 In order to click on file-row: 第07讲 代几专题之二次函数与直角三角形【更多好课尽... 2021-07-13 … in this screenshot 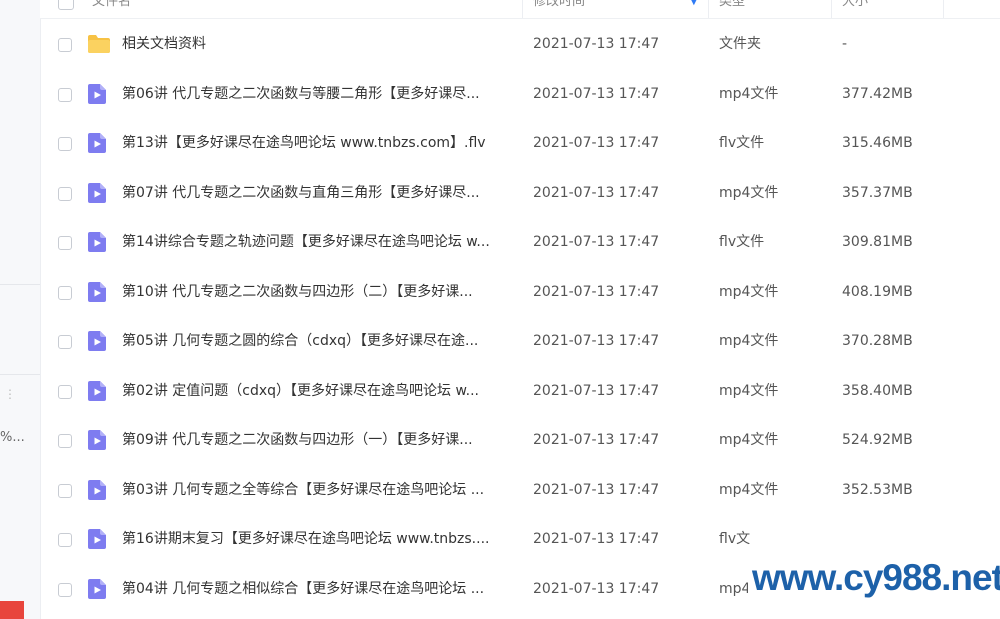, I will do `click(520, 194)`.